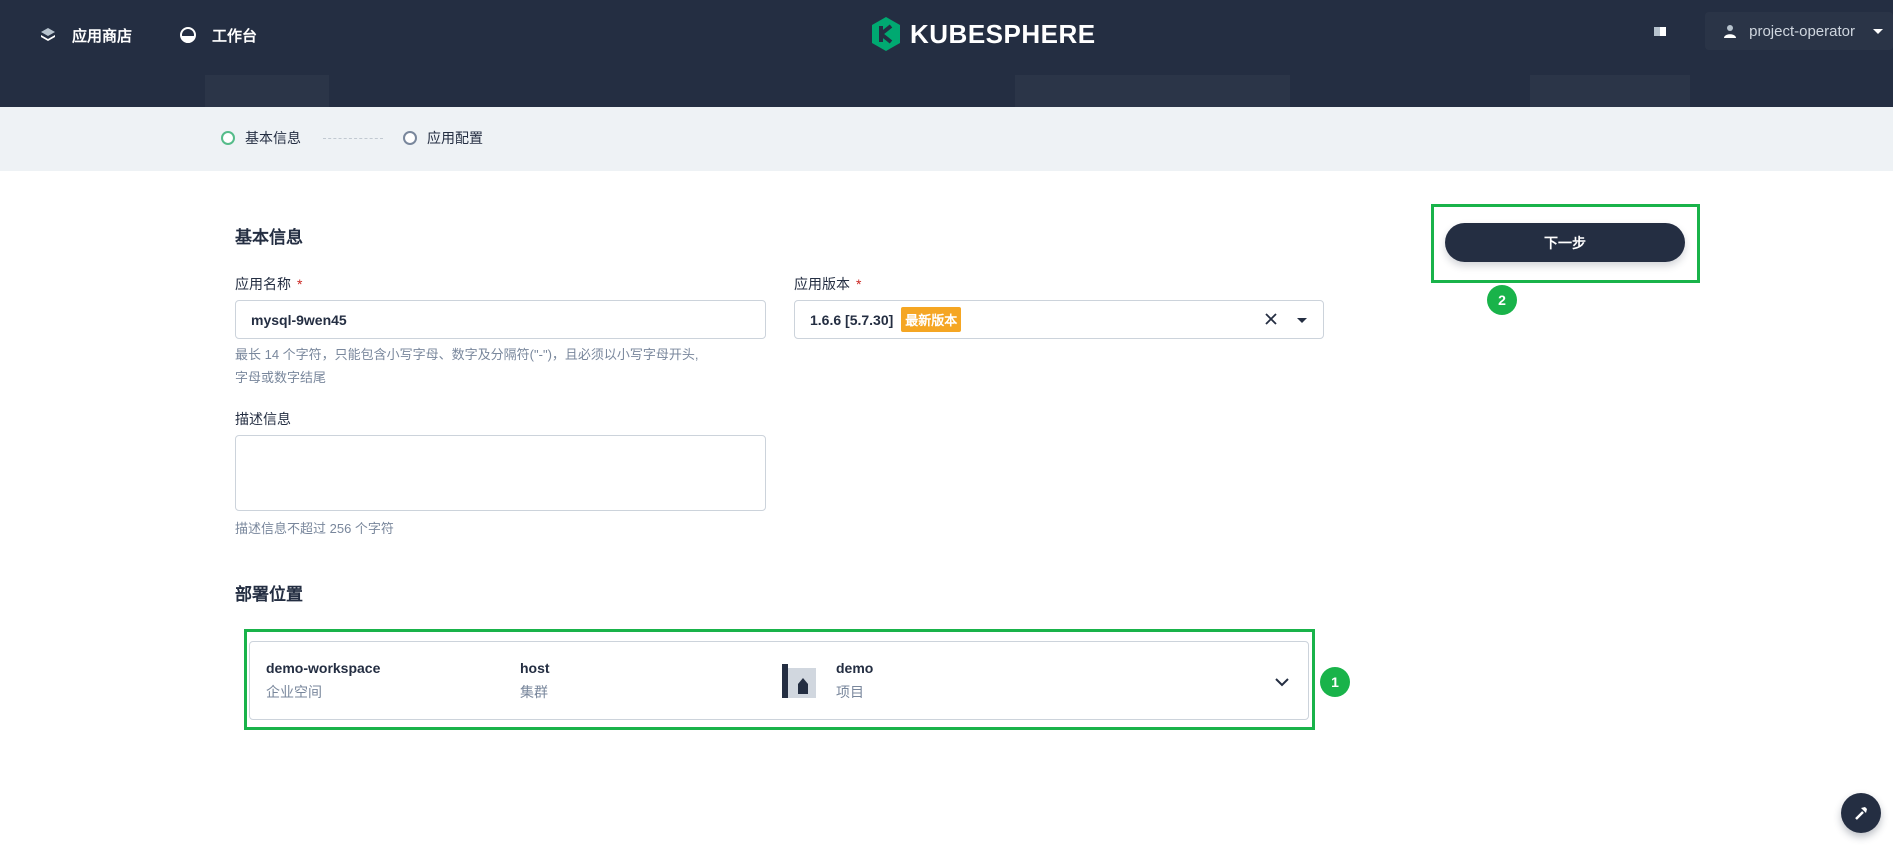 This screenshot has height=852, width=1893. I want to click on app-name-value: mysql-9wen45, so click(299, 319).